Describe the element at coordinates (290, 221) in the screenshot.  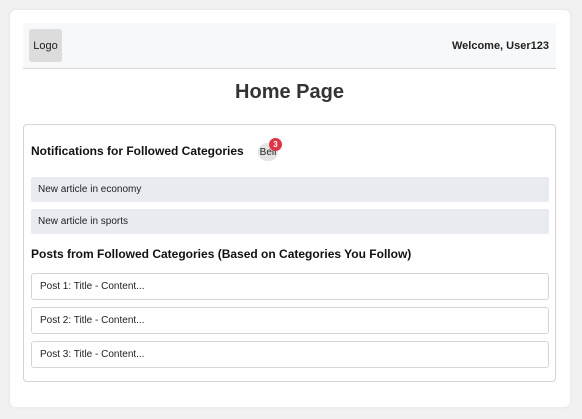
I see `notification-item: New article in sports` at that location.